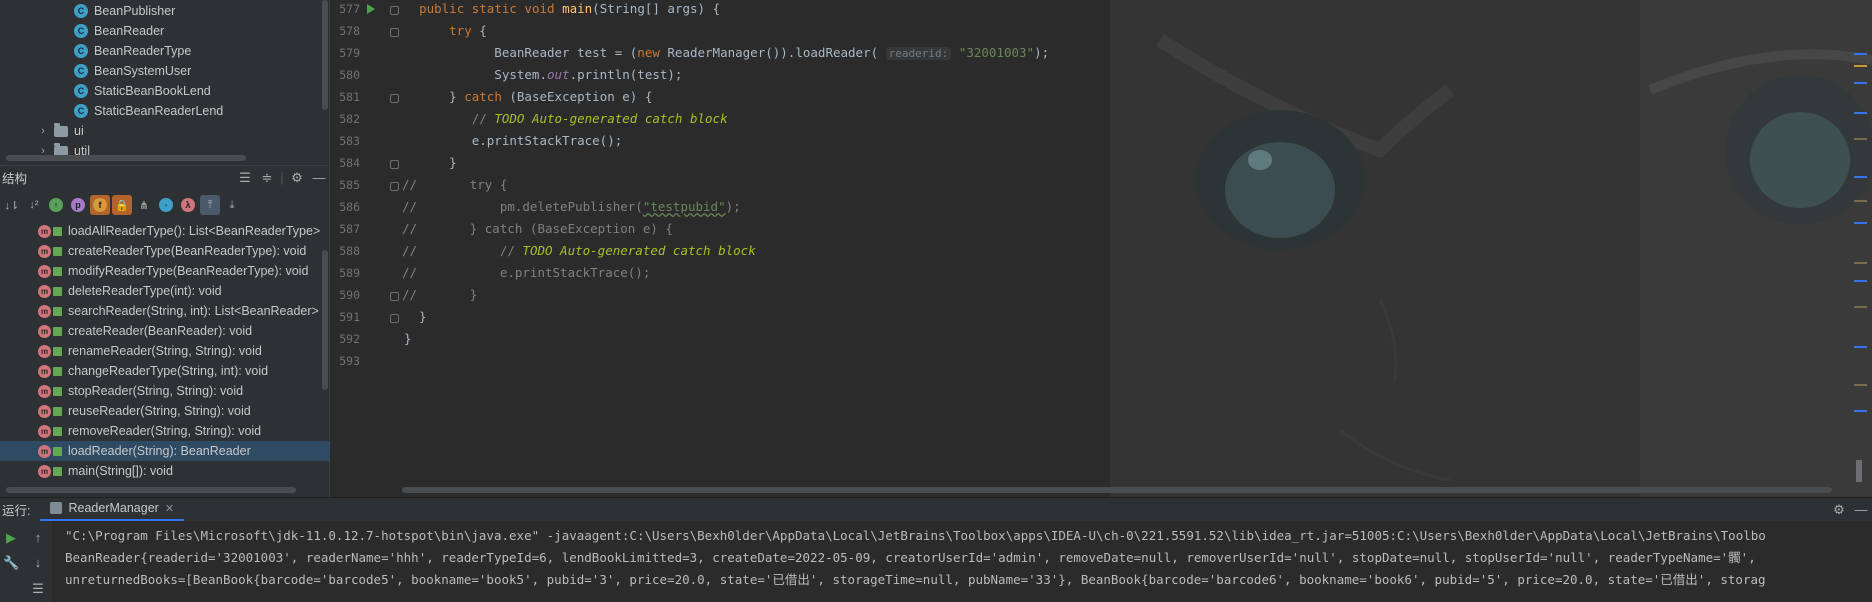 The image size is (1872, 602). I want to click on run-tab: ReaderManager ✕, so click(112, 510).